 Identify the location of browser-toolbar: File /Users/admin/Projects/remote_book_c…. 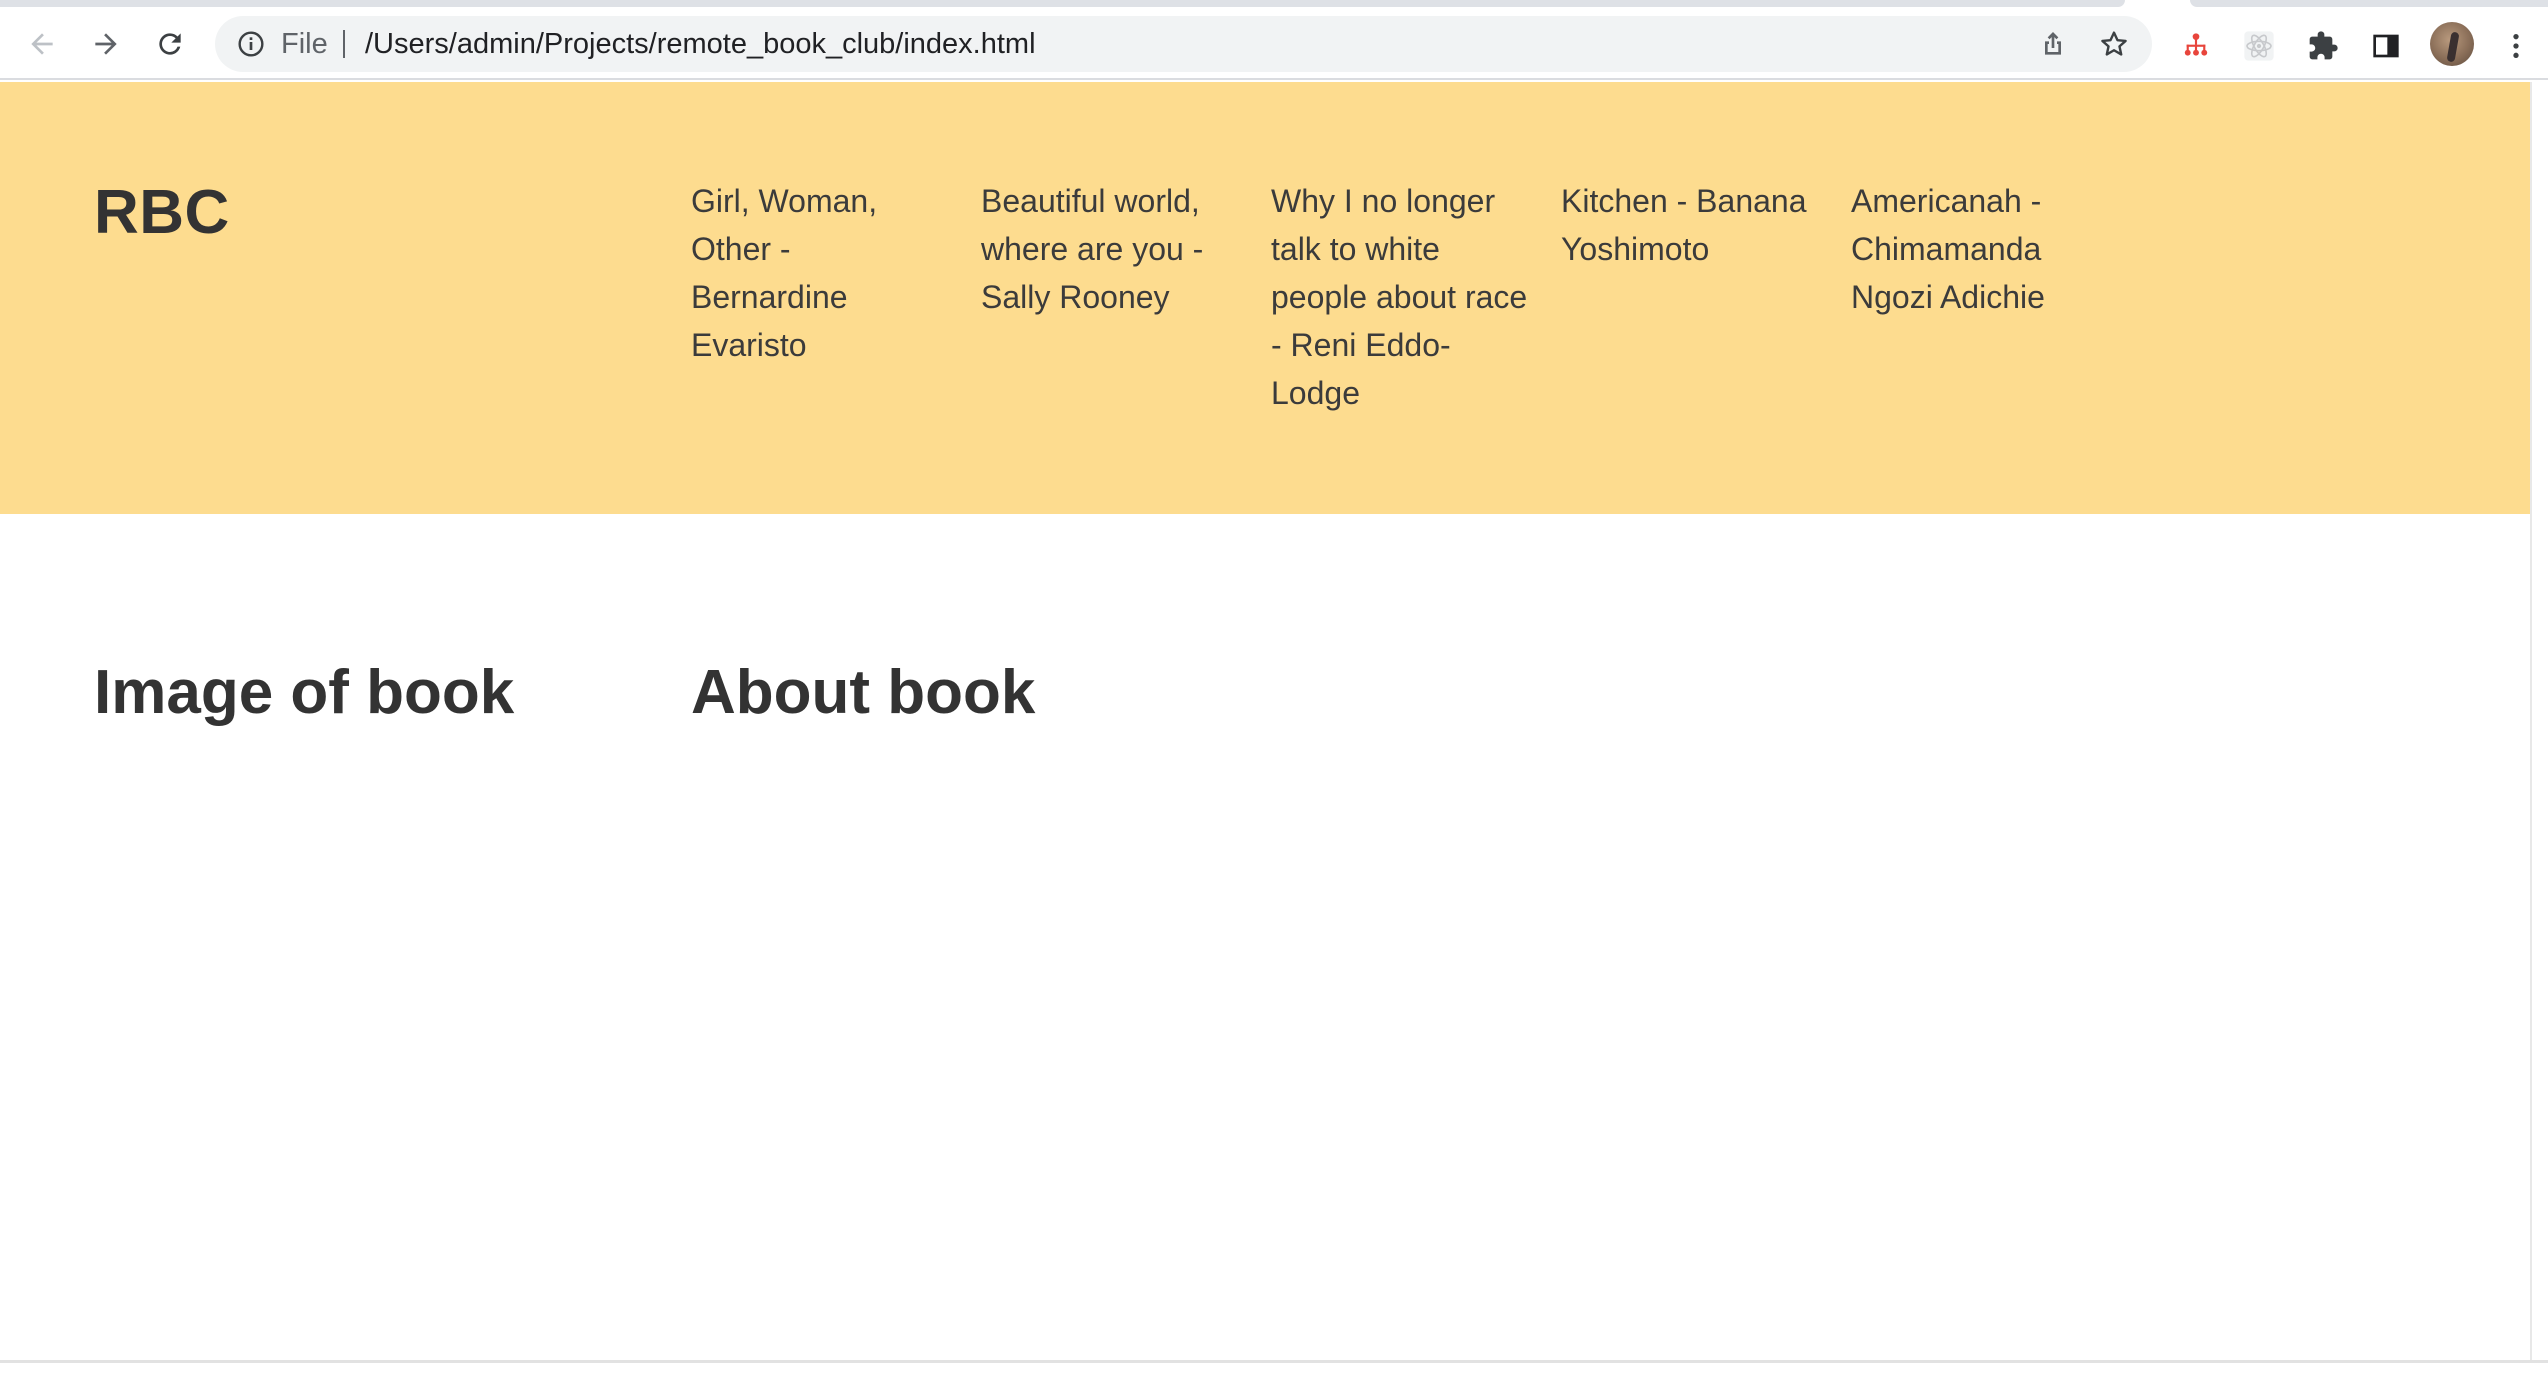
(1274, 44).